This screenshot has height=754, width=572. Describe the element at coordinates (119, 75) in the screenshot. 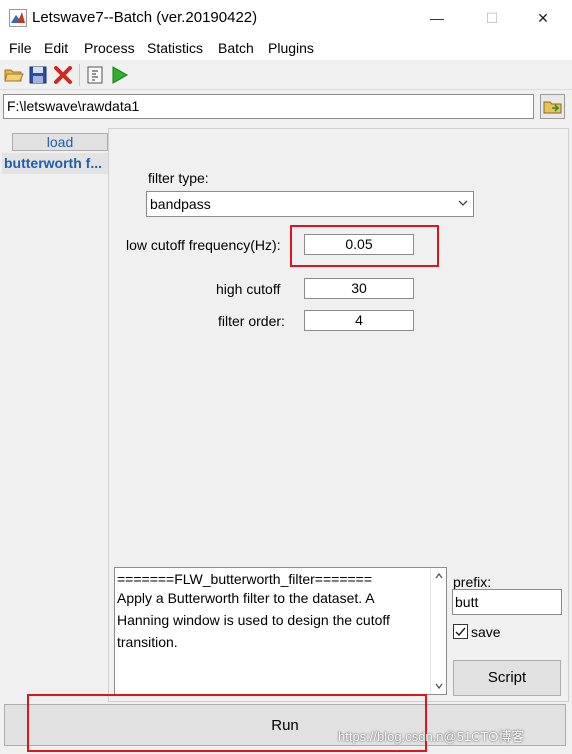

I see `run-play-icon` at that location.